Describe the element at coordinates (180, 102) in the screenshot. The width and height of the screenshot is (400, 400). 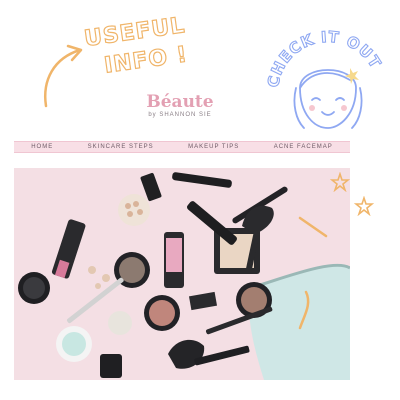
I see `logo-name: Béaute` at that location.